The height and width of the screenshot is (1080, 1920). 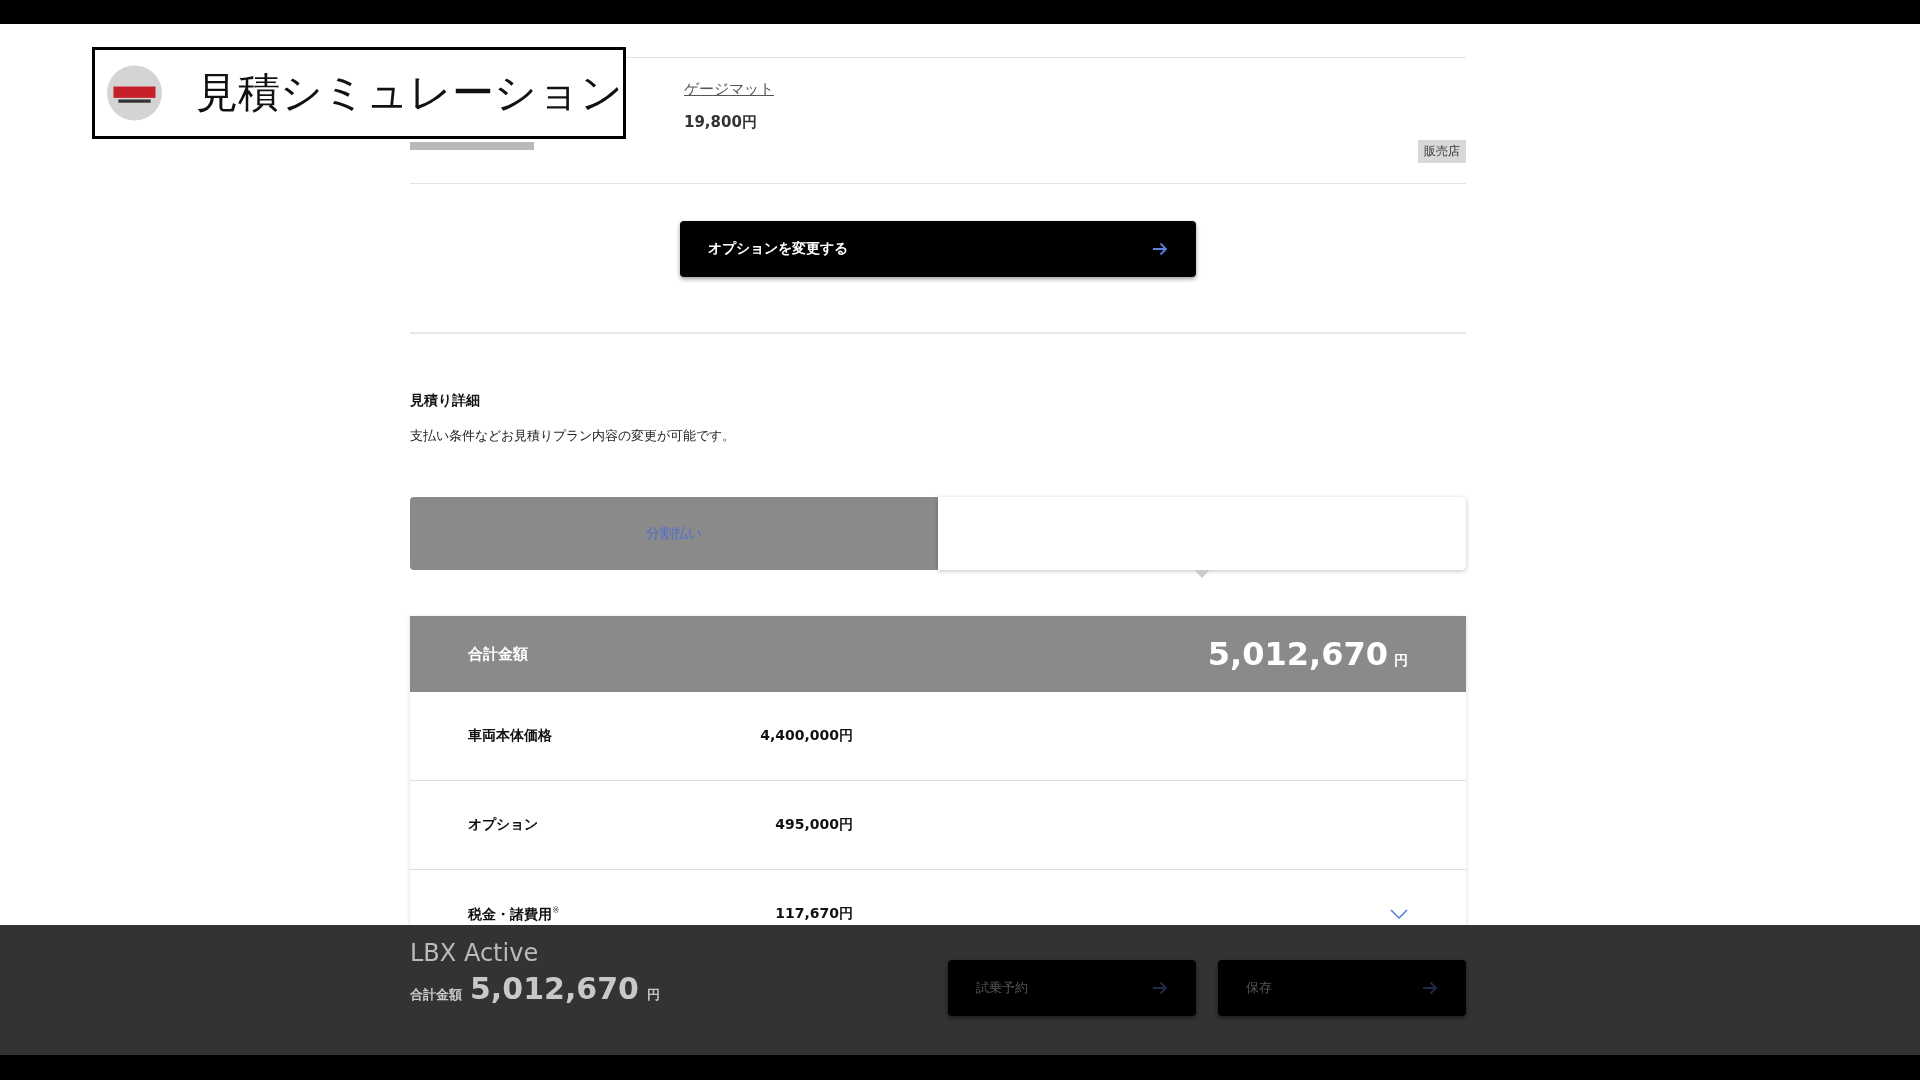 What do you see at coordinates (729, 89) in the screenshot?
I see `option-name-link: ゲージマット` at bounding box center [729, 89].